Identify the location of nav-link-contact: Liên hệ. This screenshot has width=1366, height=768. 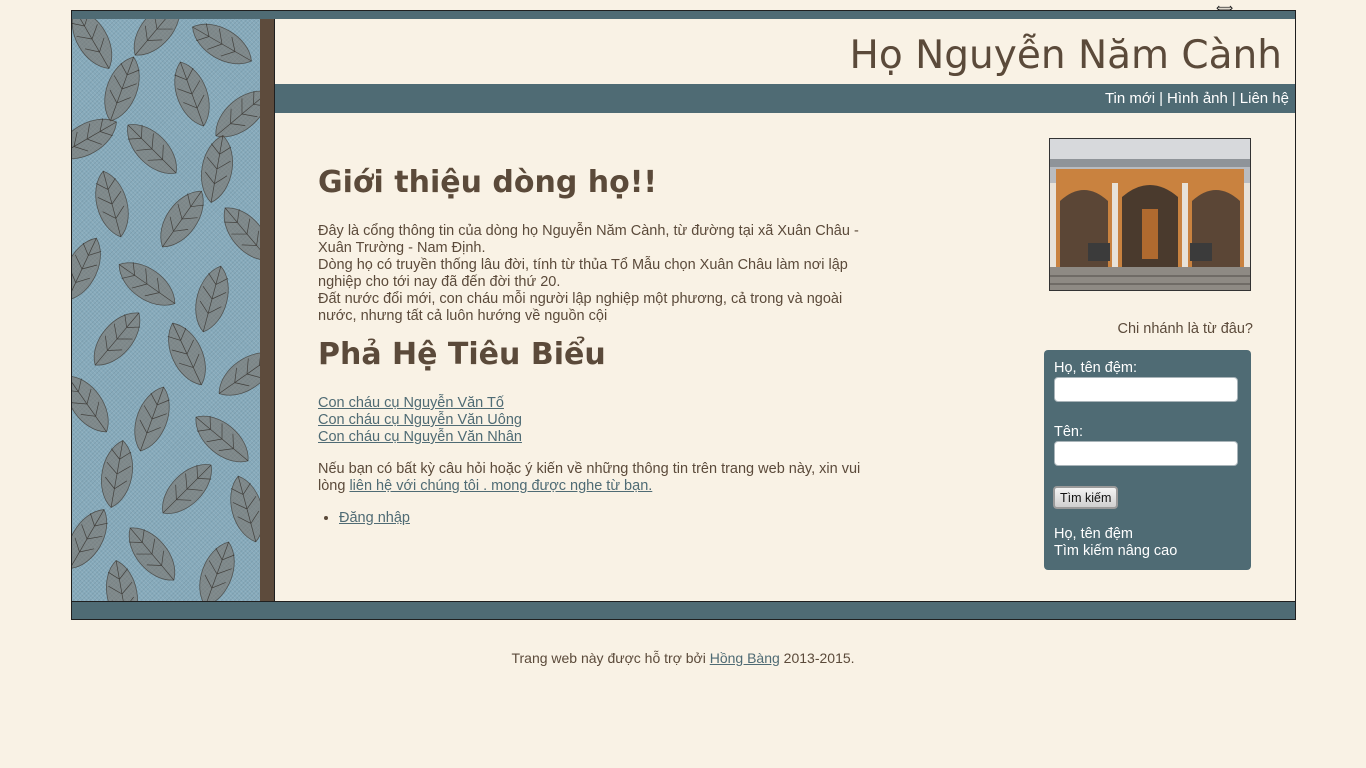
(1264, 98).